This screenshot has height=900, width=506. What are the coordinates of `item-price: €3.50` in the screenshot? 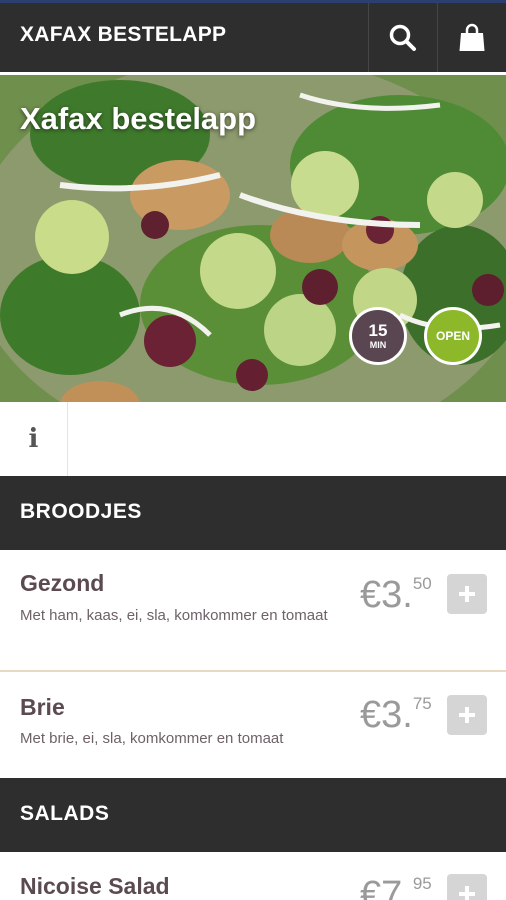 It's located at (396, 595).